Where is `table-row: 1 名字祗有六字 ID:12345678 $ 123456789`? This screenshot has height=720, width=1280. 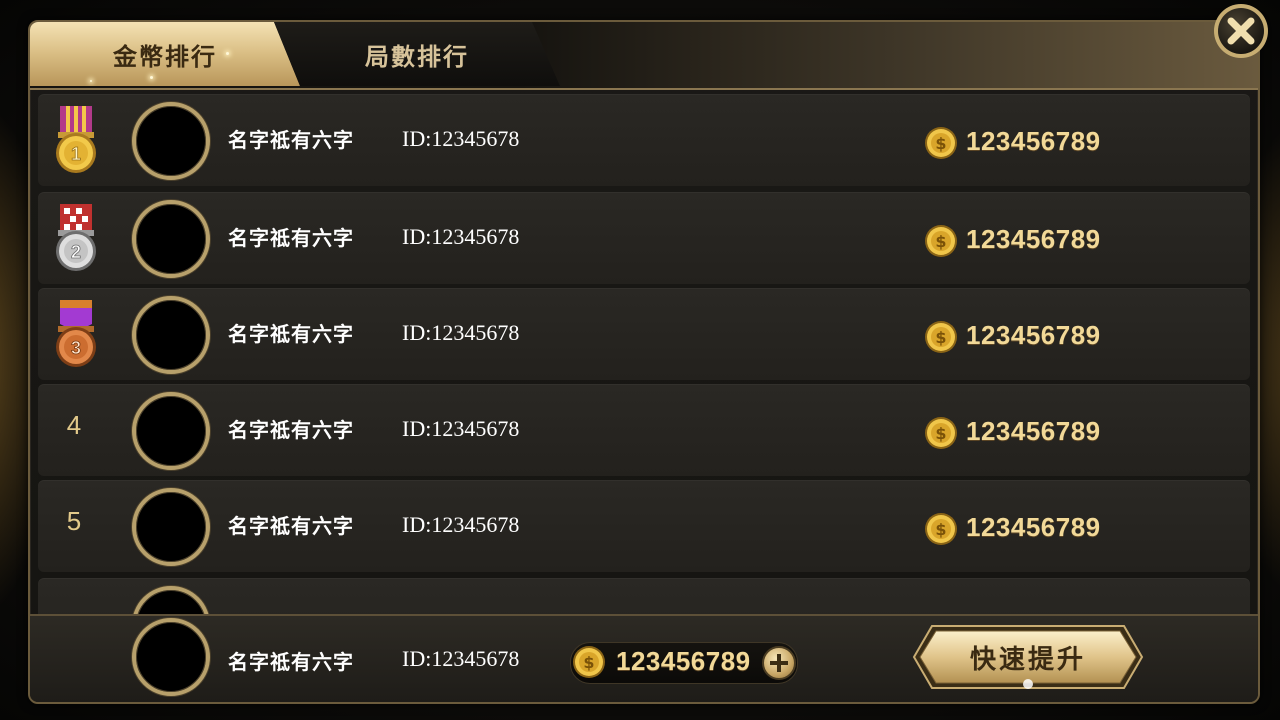 table-row: 1 名字祗有六字 ID:12345678 $ 123456789 is located at coordinates (644, 140).